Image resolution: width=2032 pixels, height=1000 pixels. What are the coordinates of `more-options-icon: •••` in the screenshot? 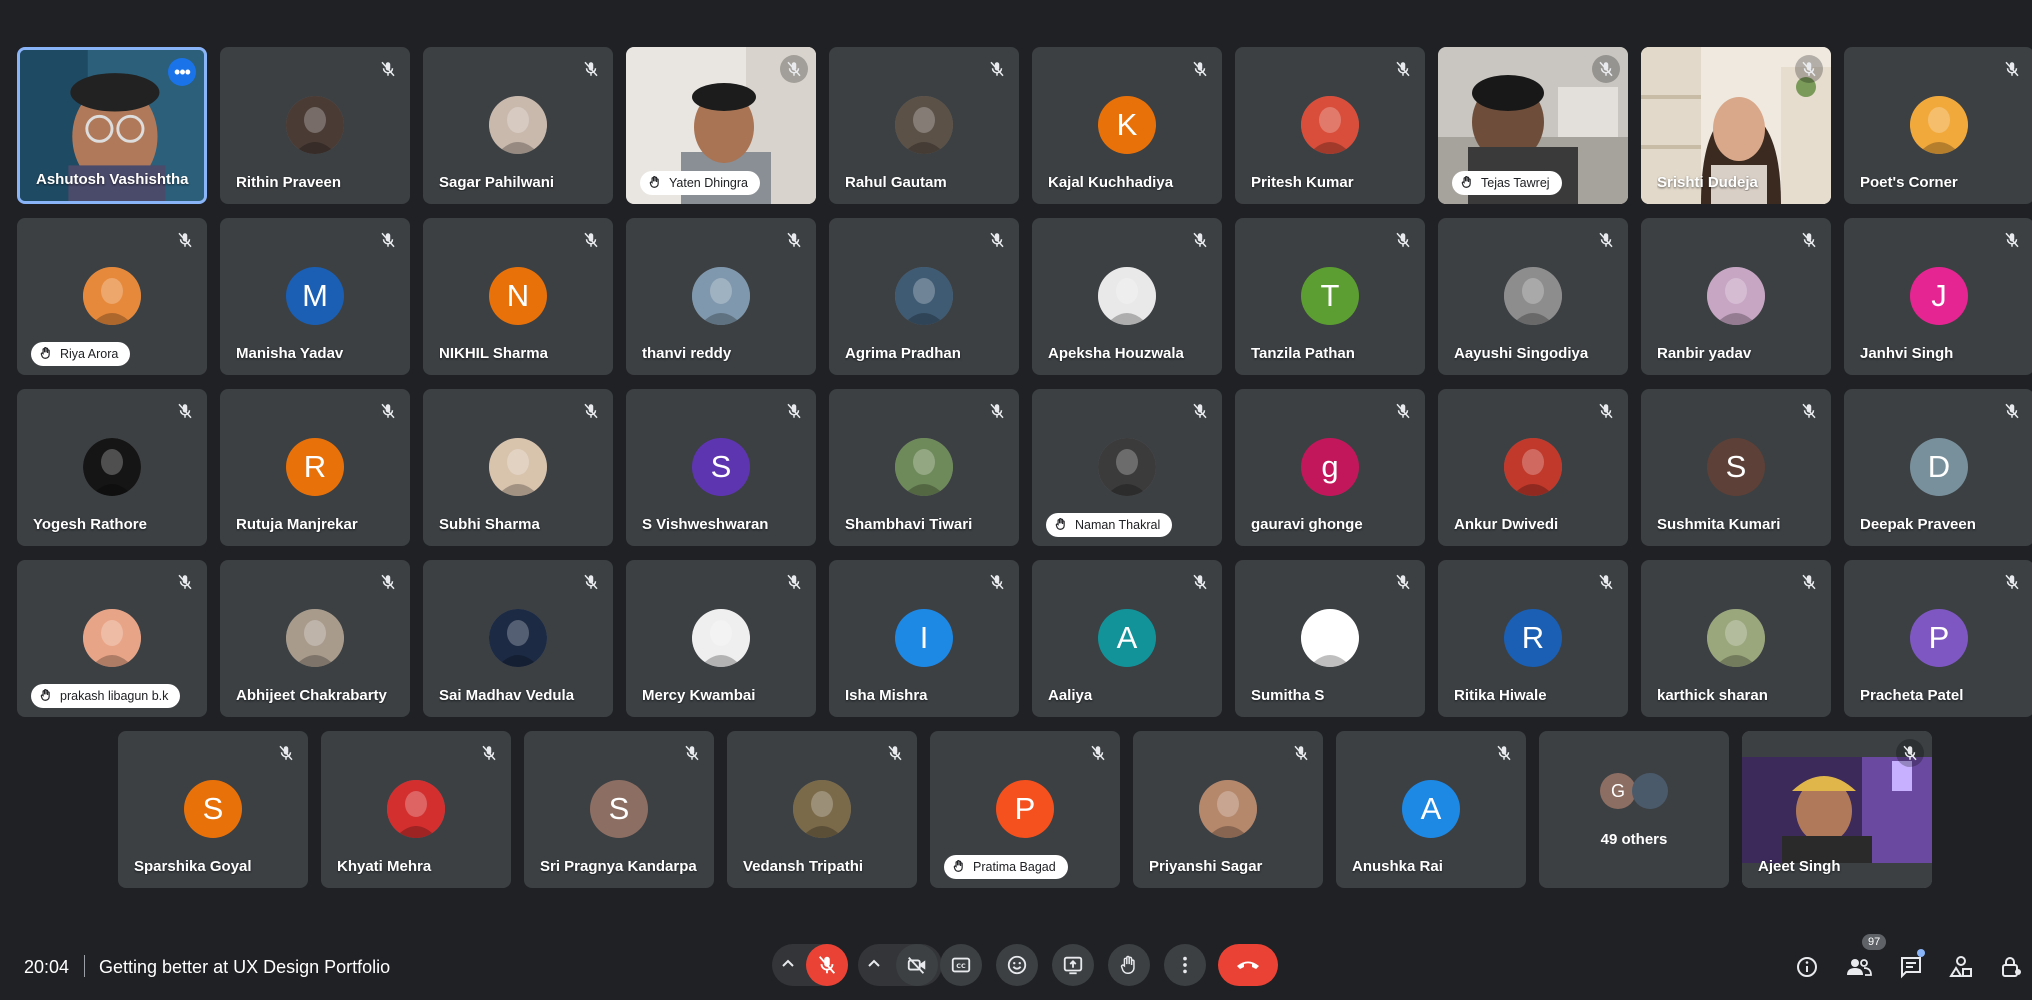 It's located at (182, 72).